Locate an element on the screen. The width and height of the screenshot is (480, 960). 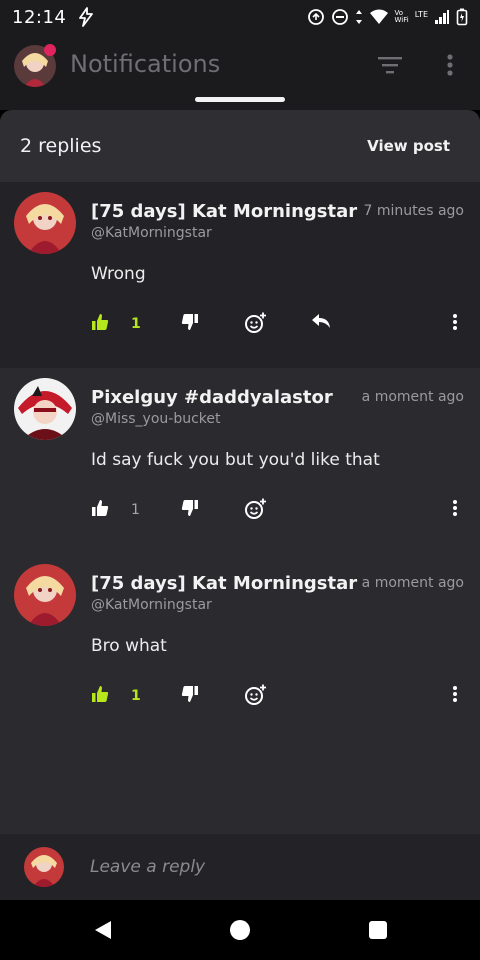
do-not-disturb-icon is located at coordinates (339, 17).